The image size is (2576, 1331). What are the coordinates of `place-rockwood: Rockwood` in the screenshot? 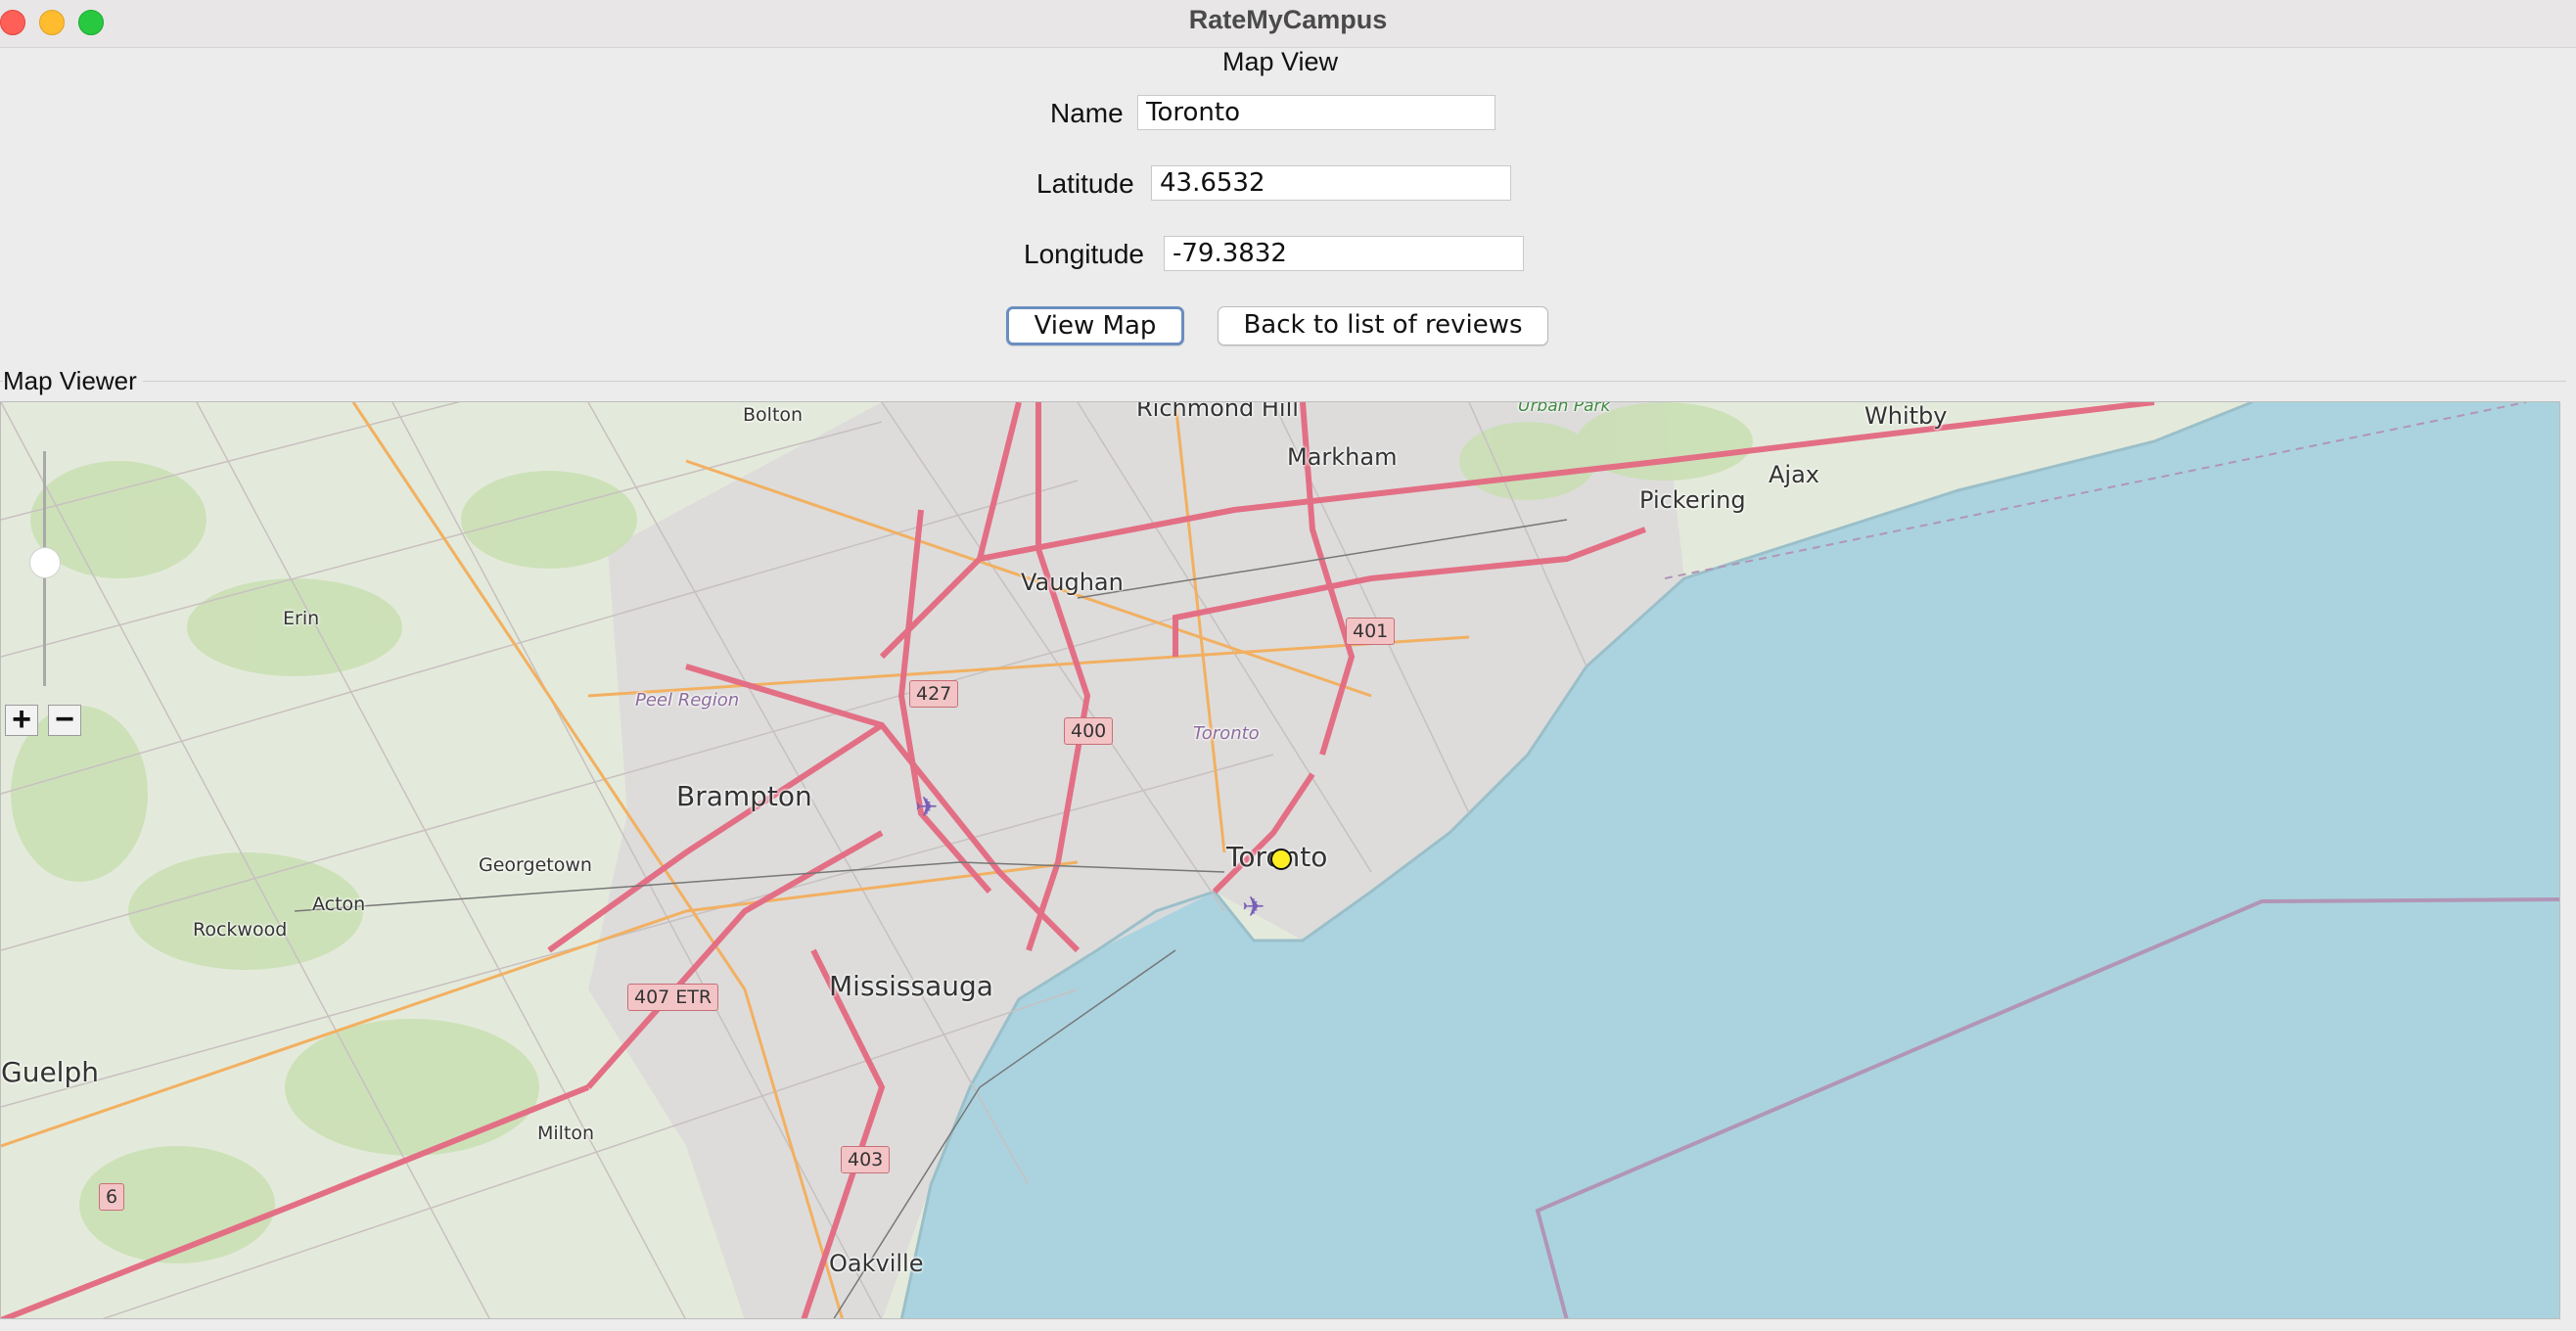 It's located at (241, 930).